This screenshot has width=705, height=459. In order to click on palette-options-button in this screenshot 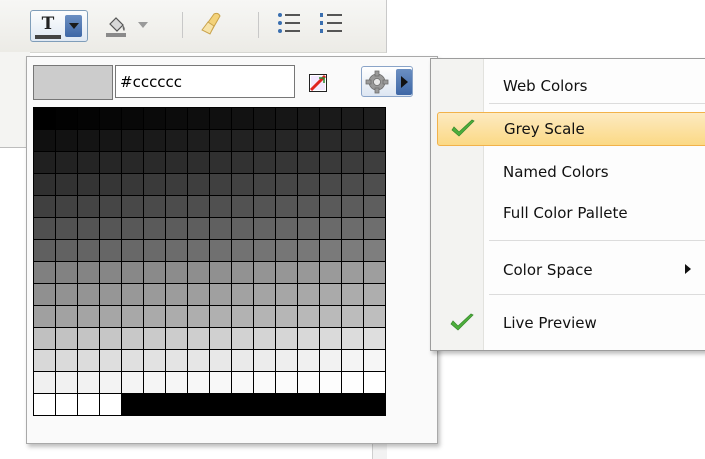, I will do `click(387, 81)`.